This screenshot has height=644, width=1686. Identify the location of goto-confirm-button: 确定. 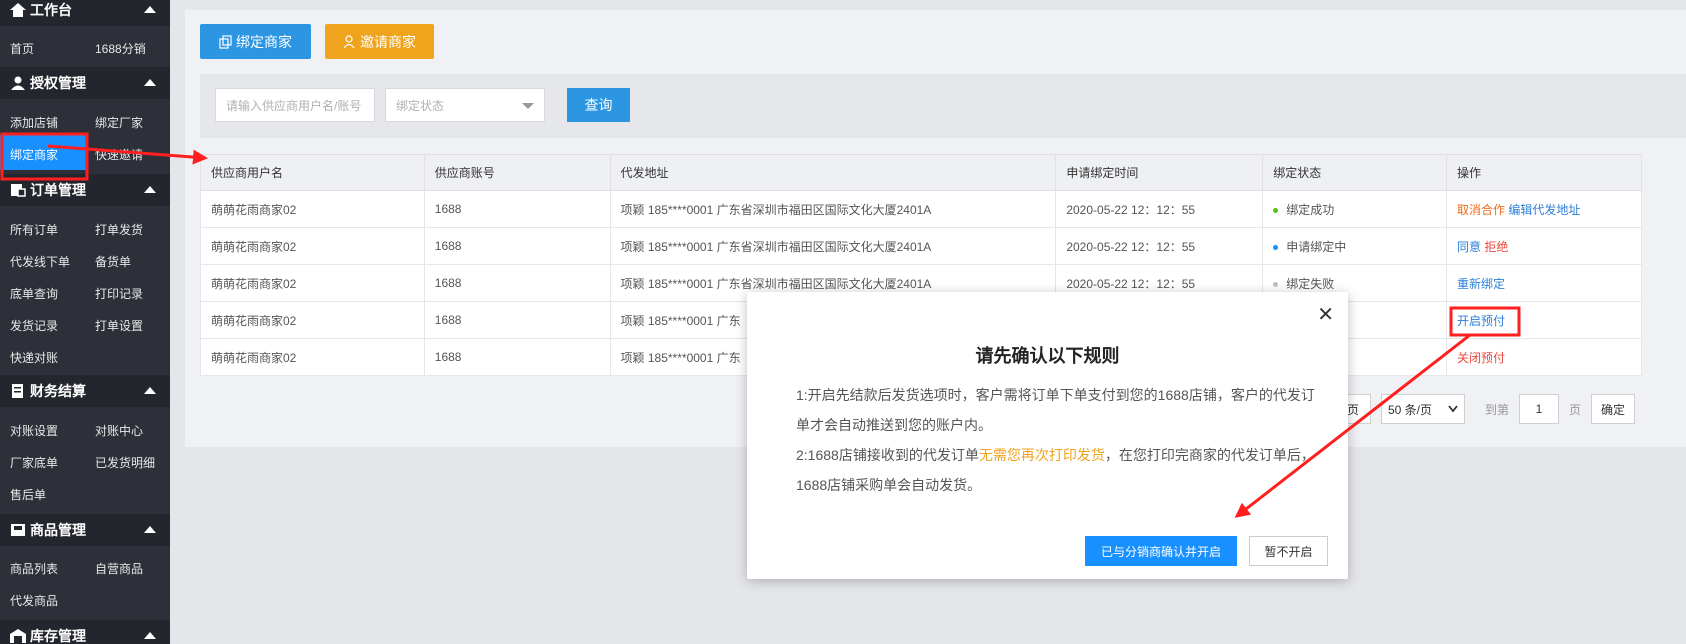
(1613, 409).